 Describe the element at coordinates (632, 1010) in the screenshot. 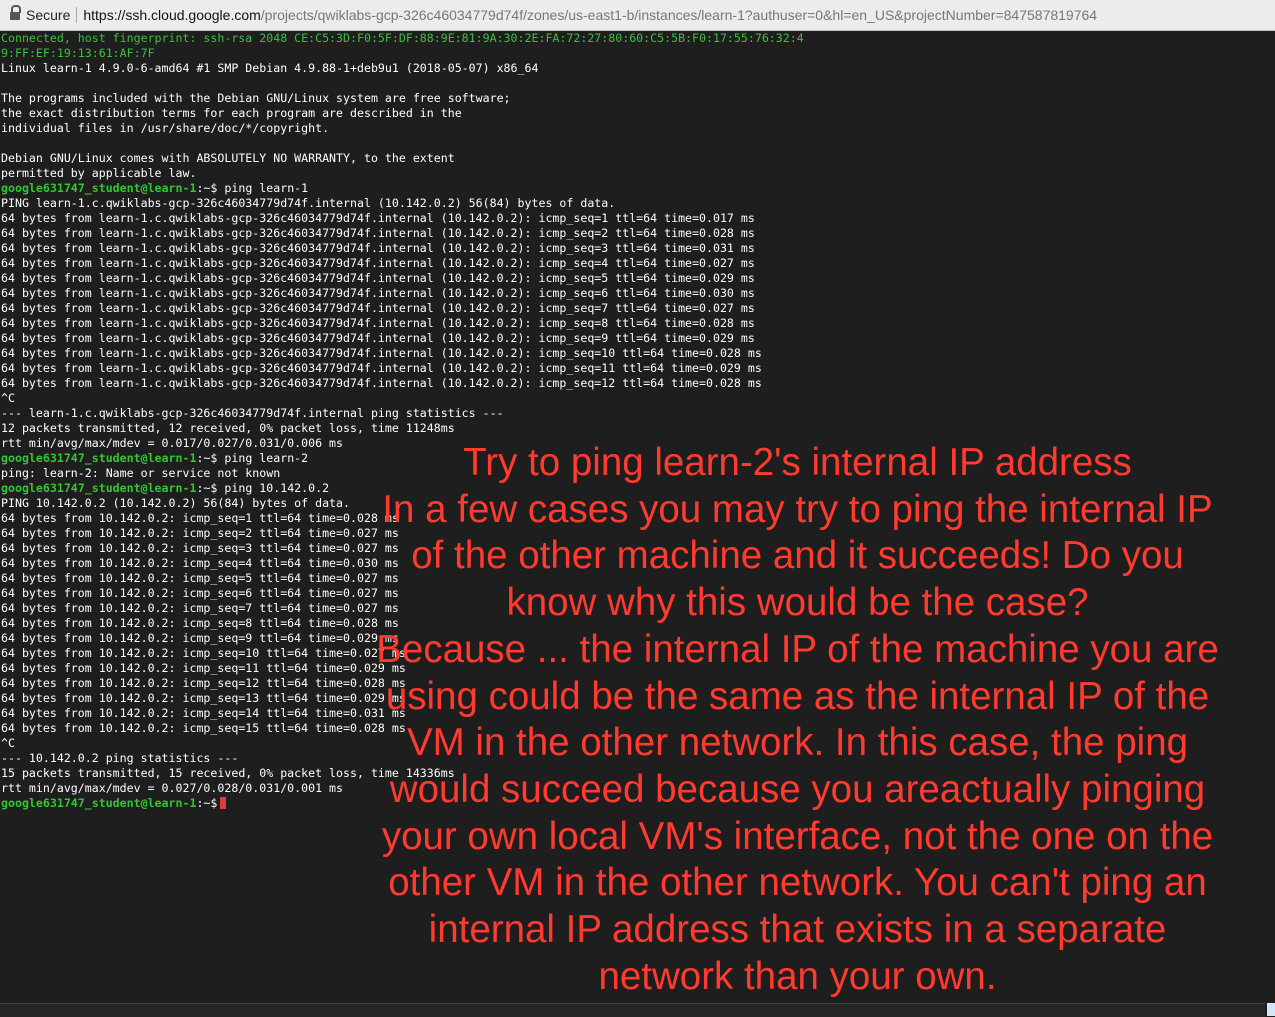

I see `terminal-bottom-bar` at that location.